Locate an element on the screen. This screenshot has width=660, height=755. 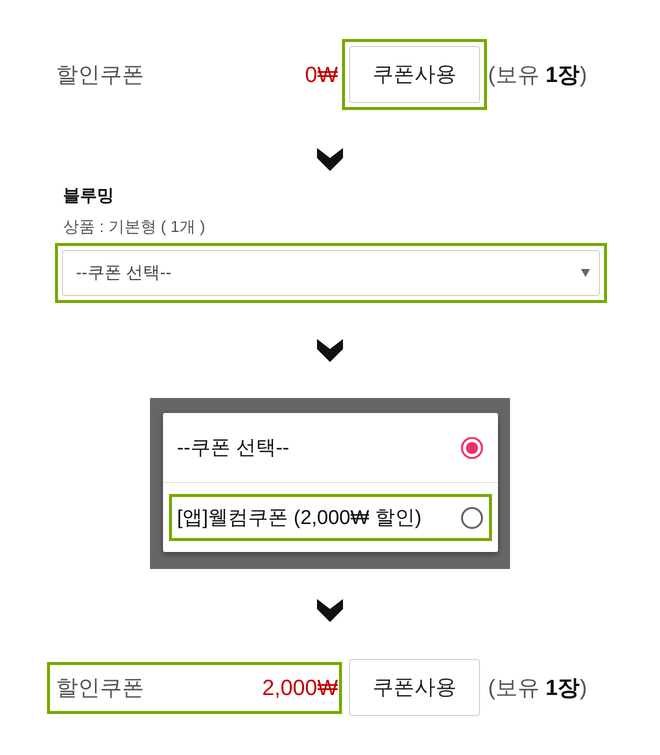
caret-icon is located at coordinates (585, 273).